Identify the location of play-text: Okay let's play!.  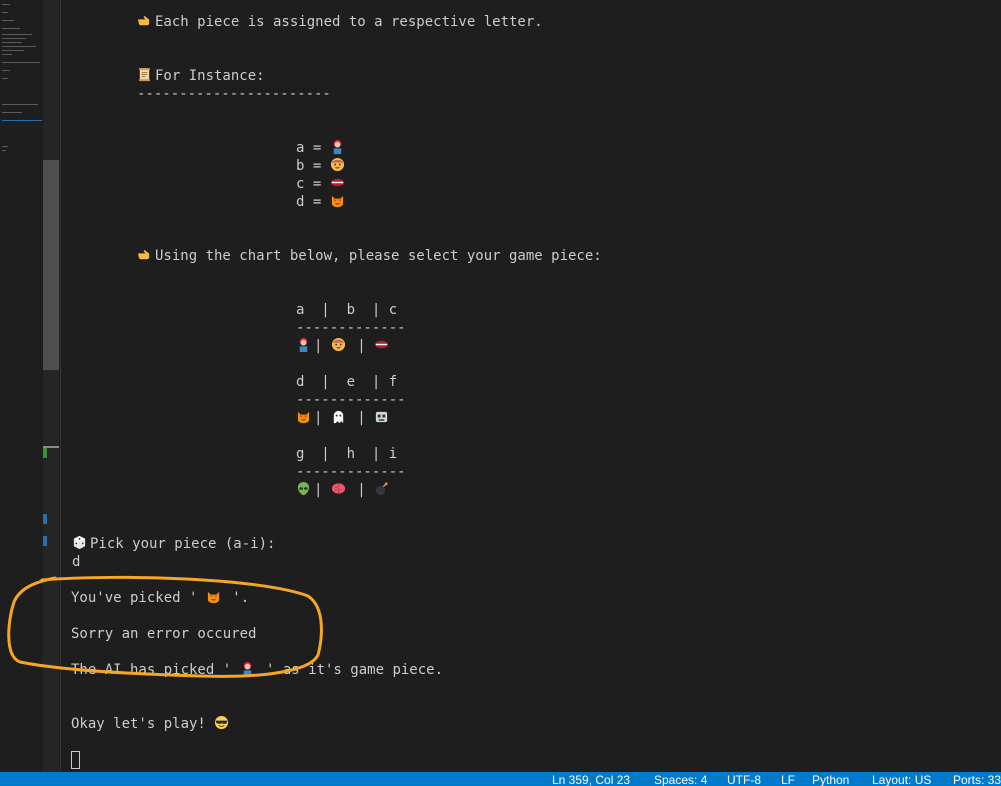
(143, 724).